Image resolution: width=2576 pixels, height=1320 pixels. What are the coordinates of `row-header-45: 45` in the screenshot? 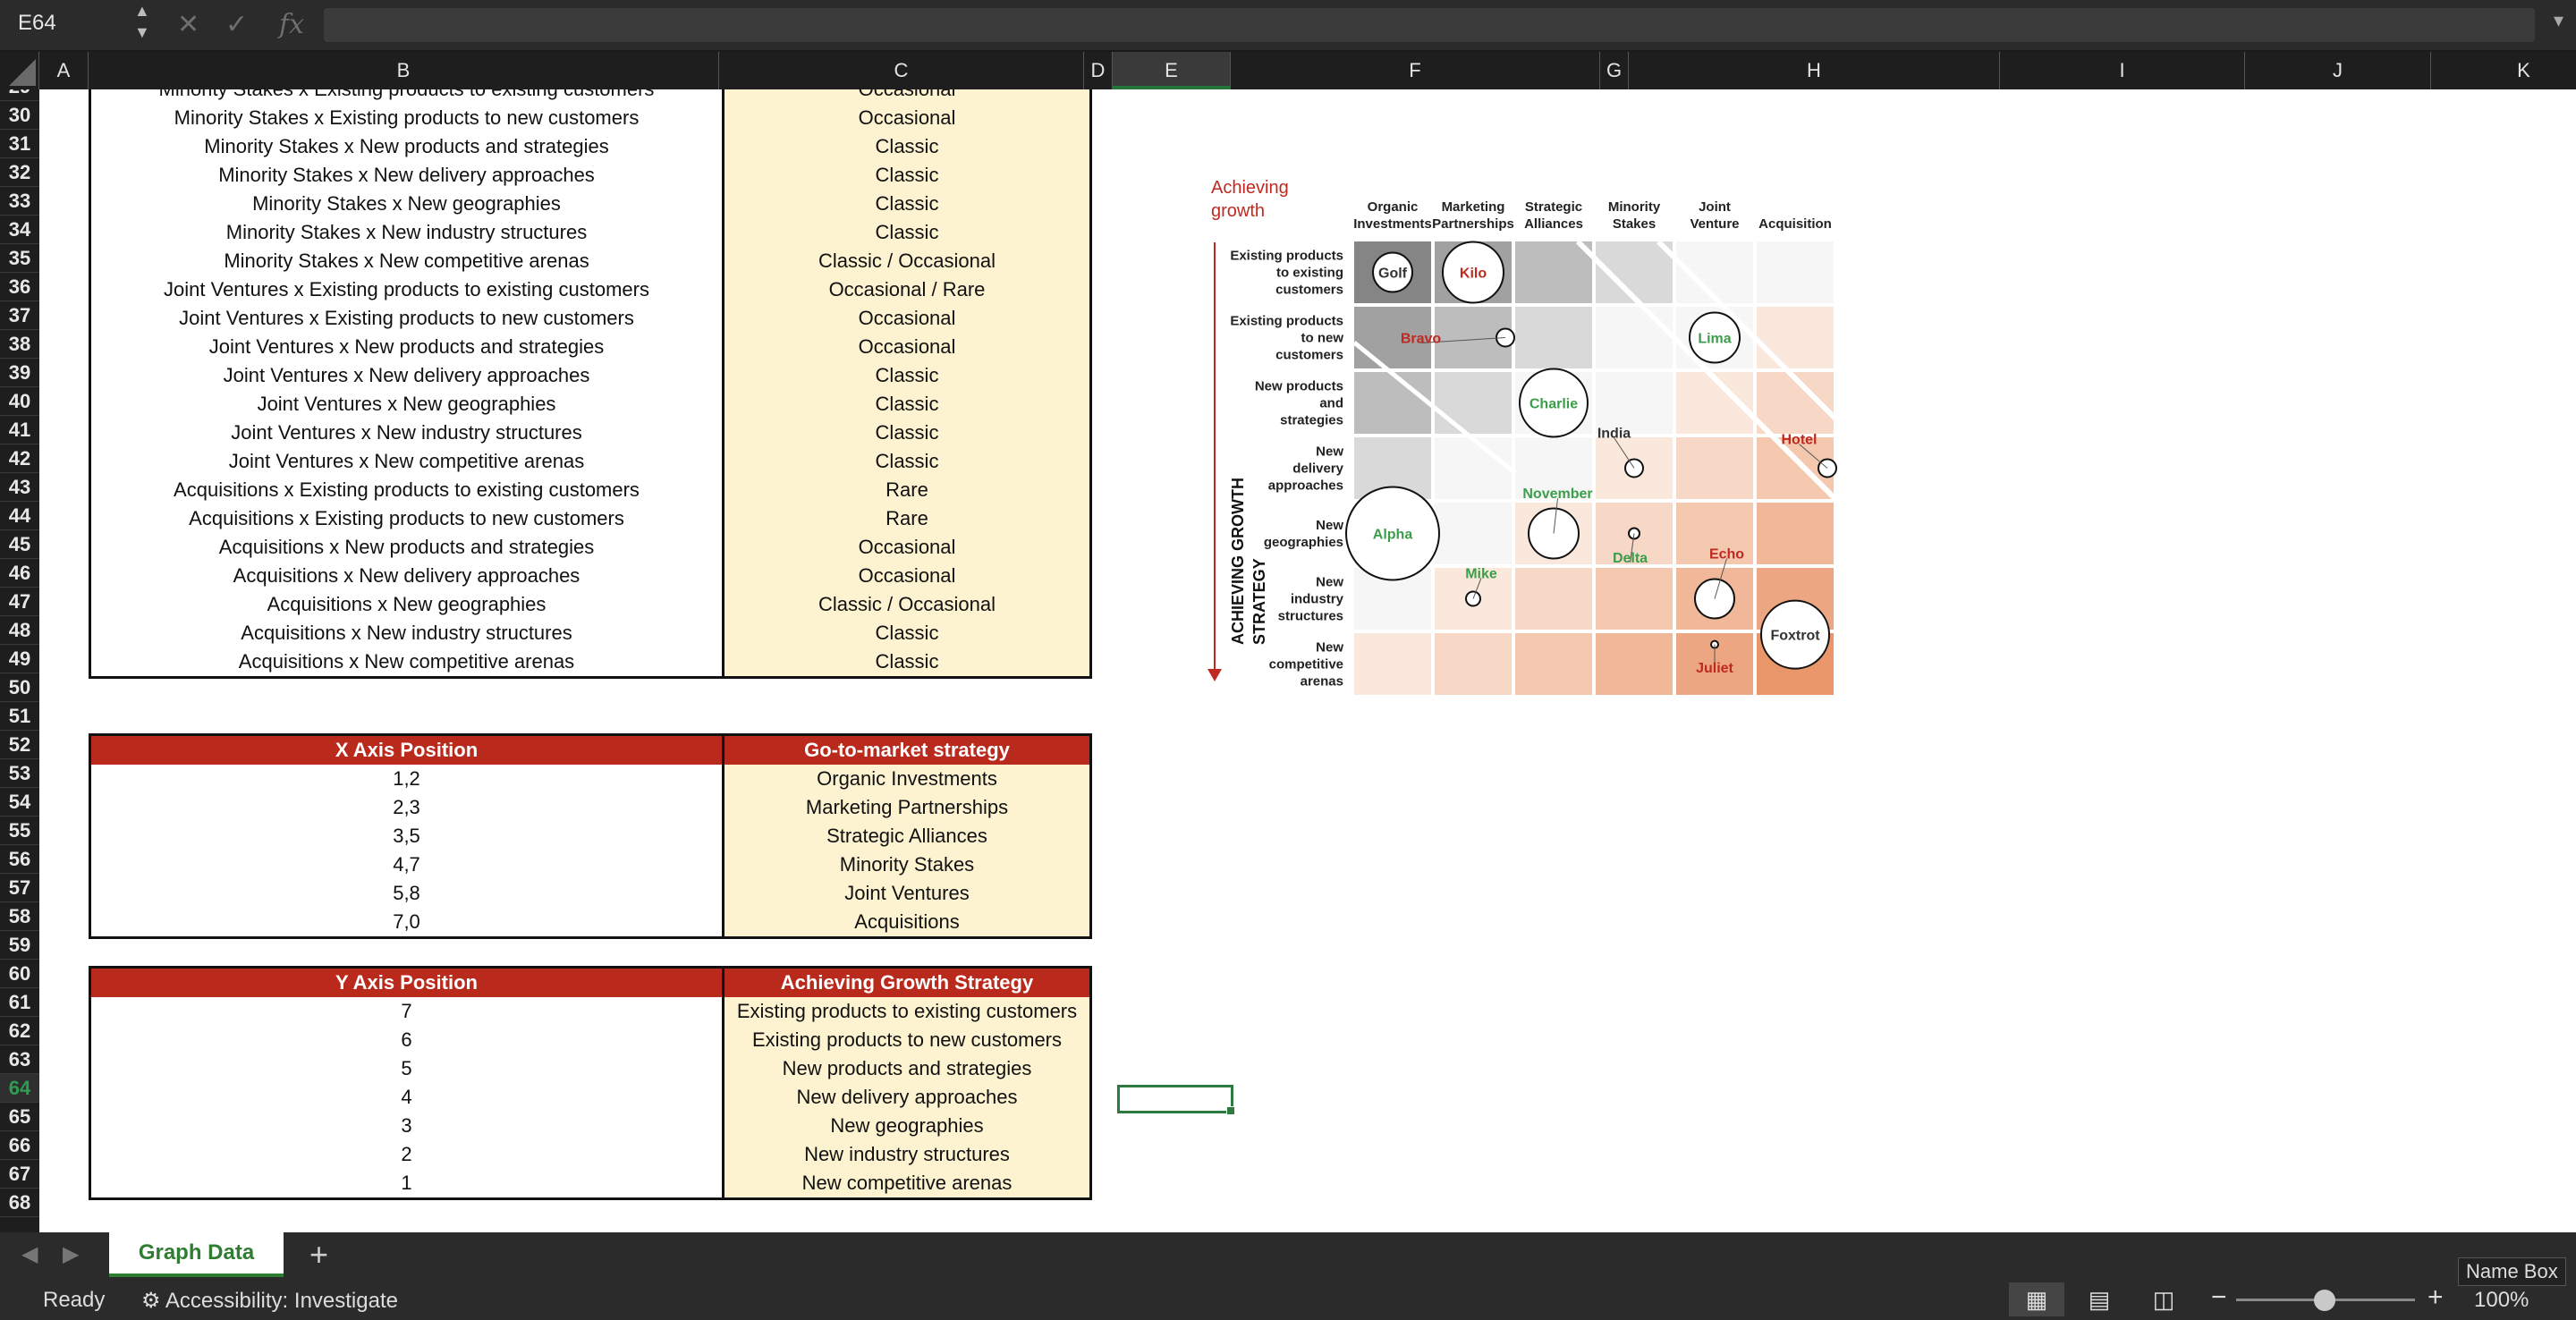 It's located at (19, 544).